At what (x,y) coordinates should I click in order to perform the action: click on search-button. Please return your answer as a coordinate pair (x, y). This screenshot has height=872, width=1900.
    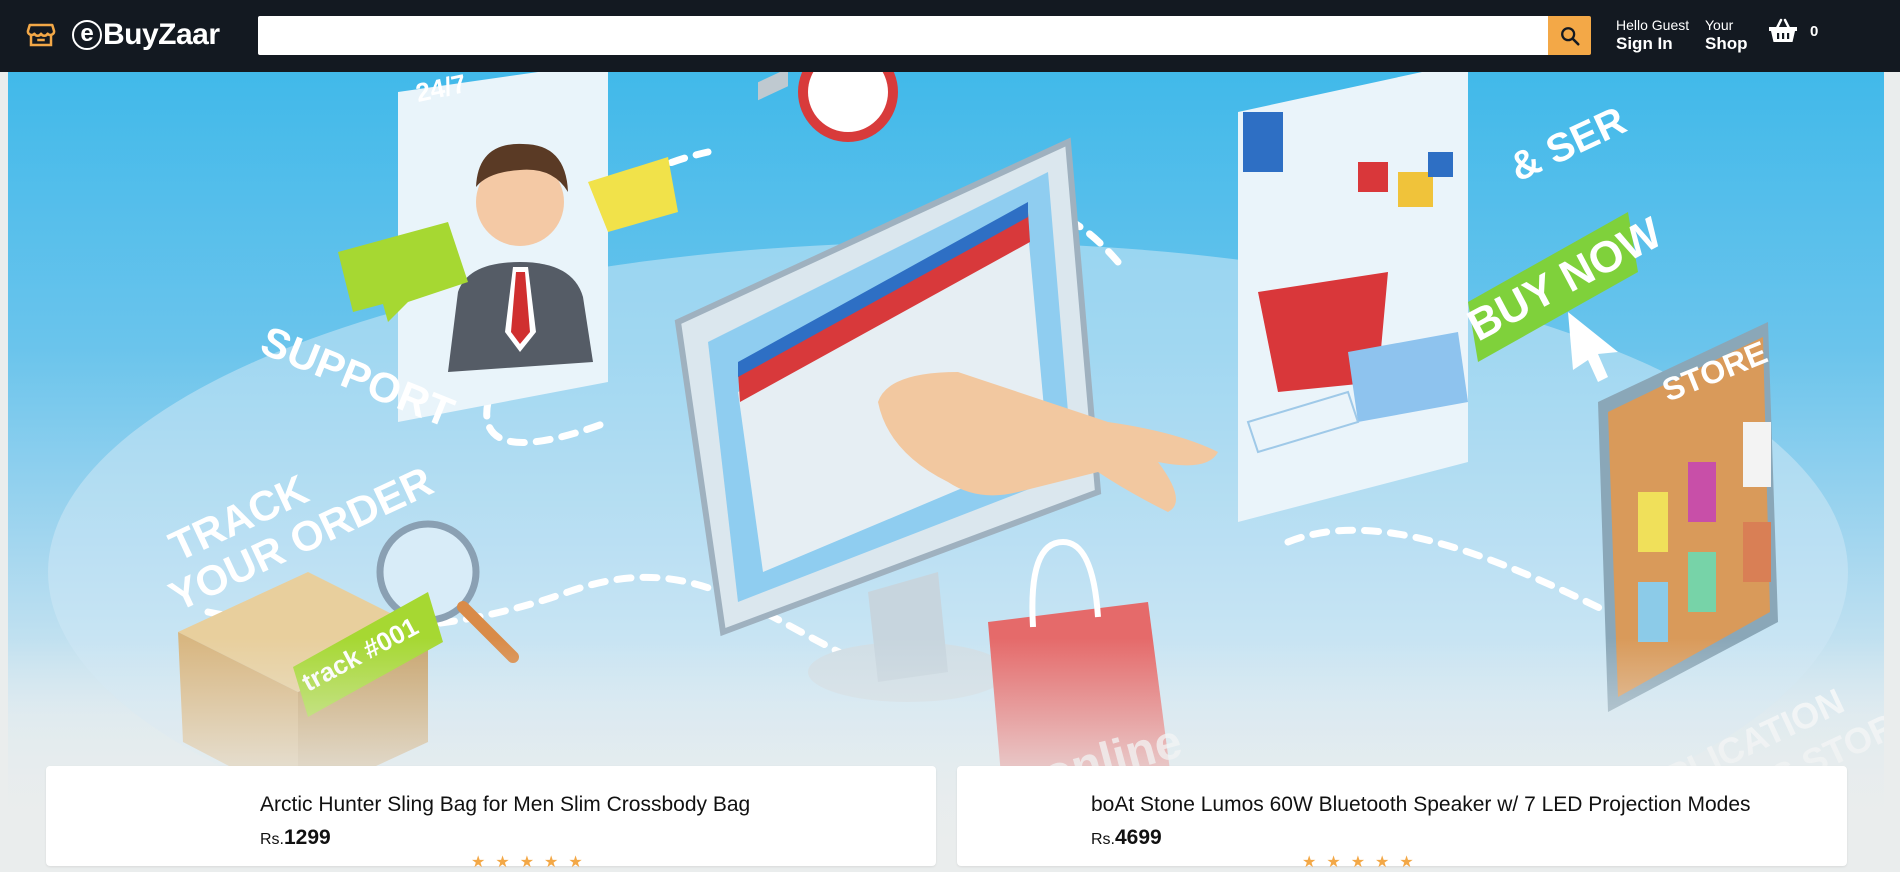
    Looking at the image, I should click on (1569, 35).